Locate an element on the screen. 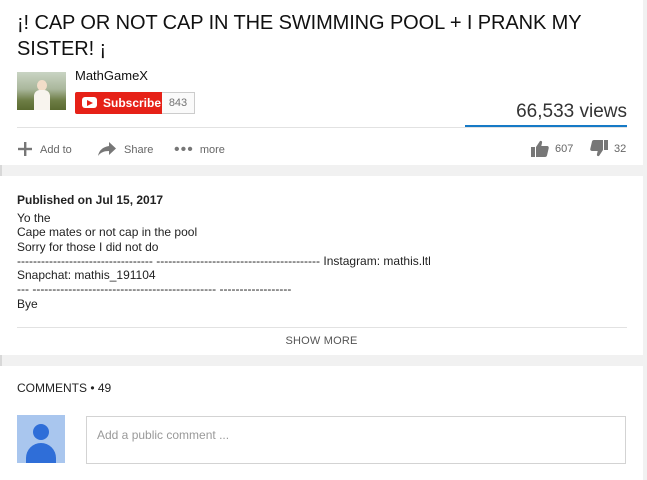 This screenshot has width=647, height=480. thumbs-up-icon is located at coordinates (540, 148).